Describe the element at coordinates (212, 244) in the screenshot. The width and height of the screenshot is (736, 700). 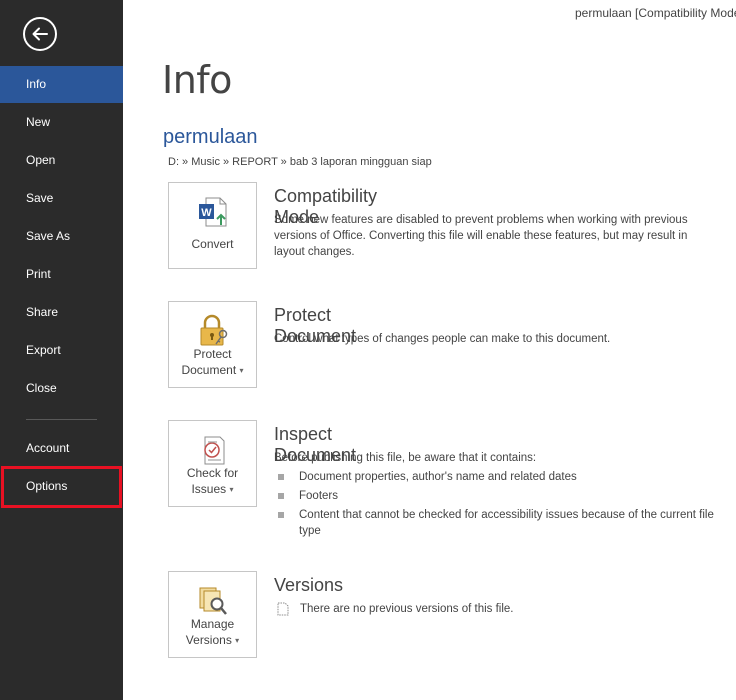
I see `convert-button-label: Convert` at that location.